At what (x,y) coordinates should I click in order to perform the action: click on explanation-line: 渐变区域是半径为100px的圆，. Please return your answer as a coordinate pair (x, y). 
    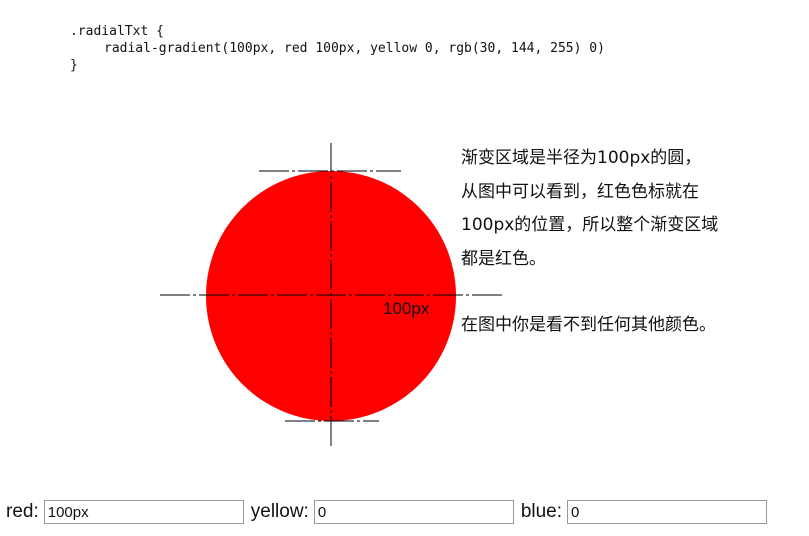
    Looking at the image, I should click on (581, 158).